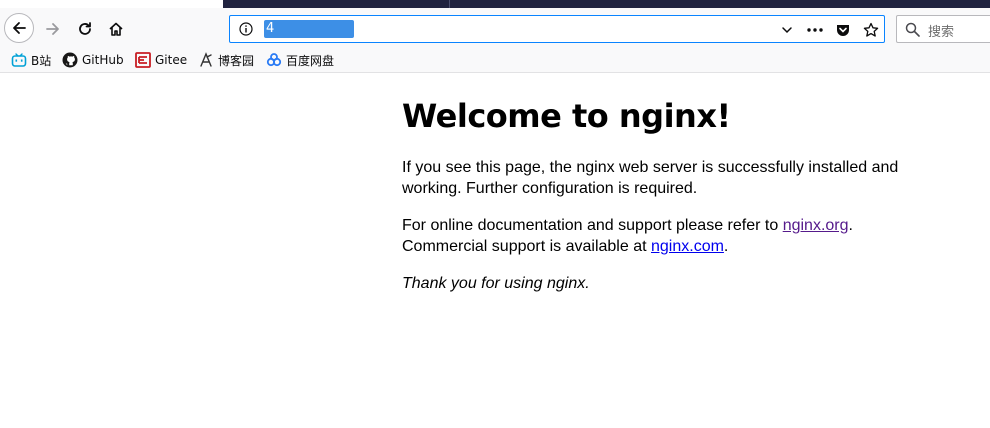 Image resolution: width=990 pixels, height=428 pixels. I want to click on cnblogs-icon, so click(206, 60).